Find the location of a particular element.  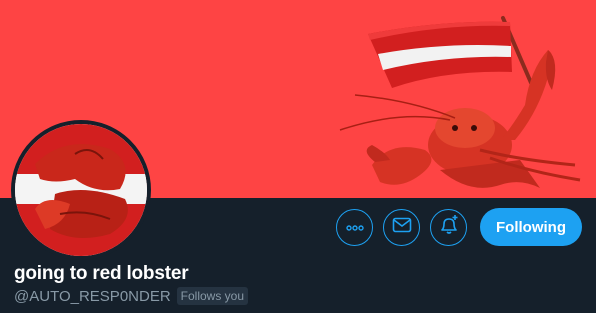

avatar-image is located at coordinates (81, 190).